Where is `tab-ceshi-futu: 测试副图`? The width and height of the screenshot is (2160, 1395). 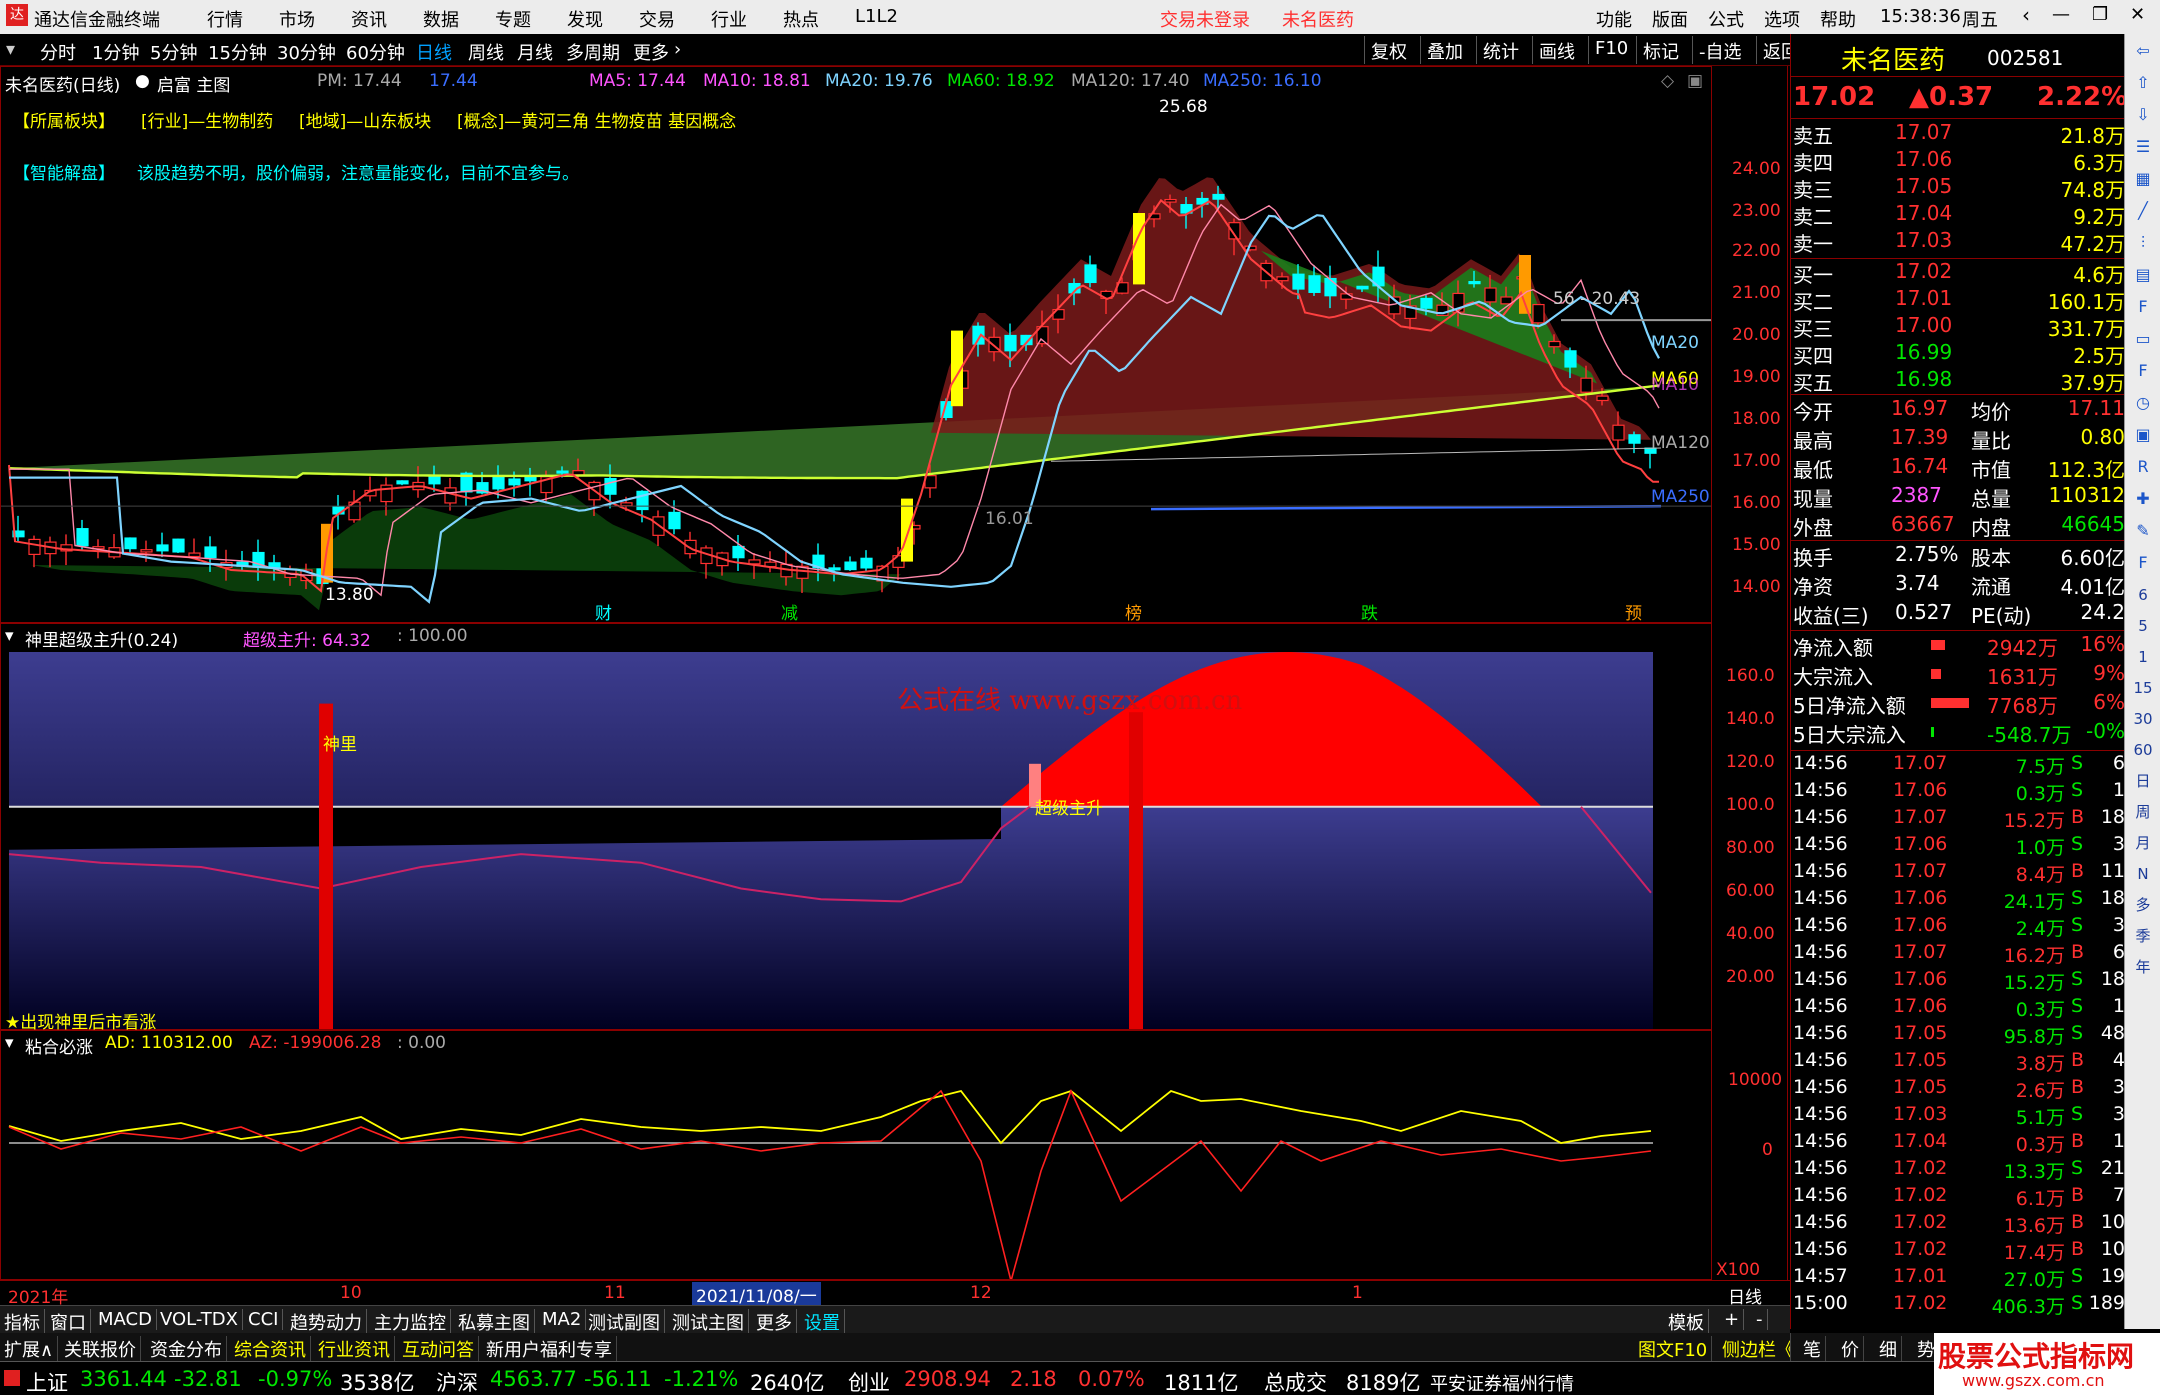 tab-ceshi-futu: 测试副图 is located at coordinates (624, 1322).